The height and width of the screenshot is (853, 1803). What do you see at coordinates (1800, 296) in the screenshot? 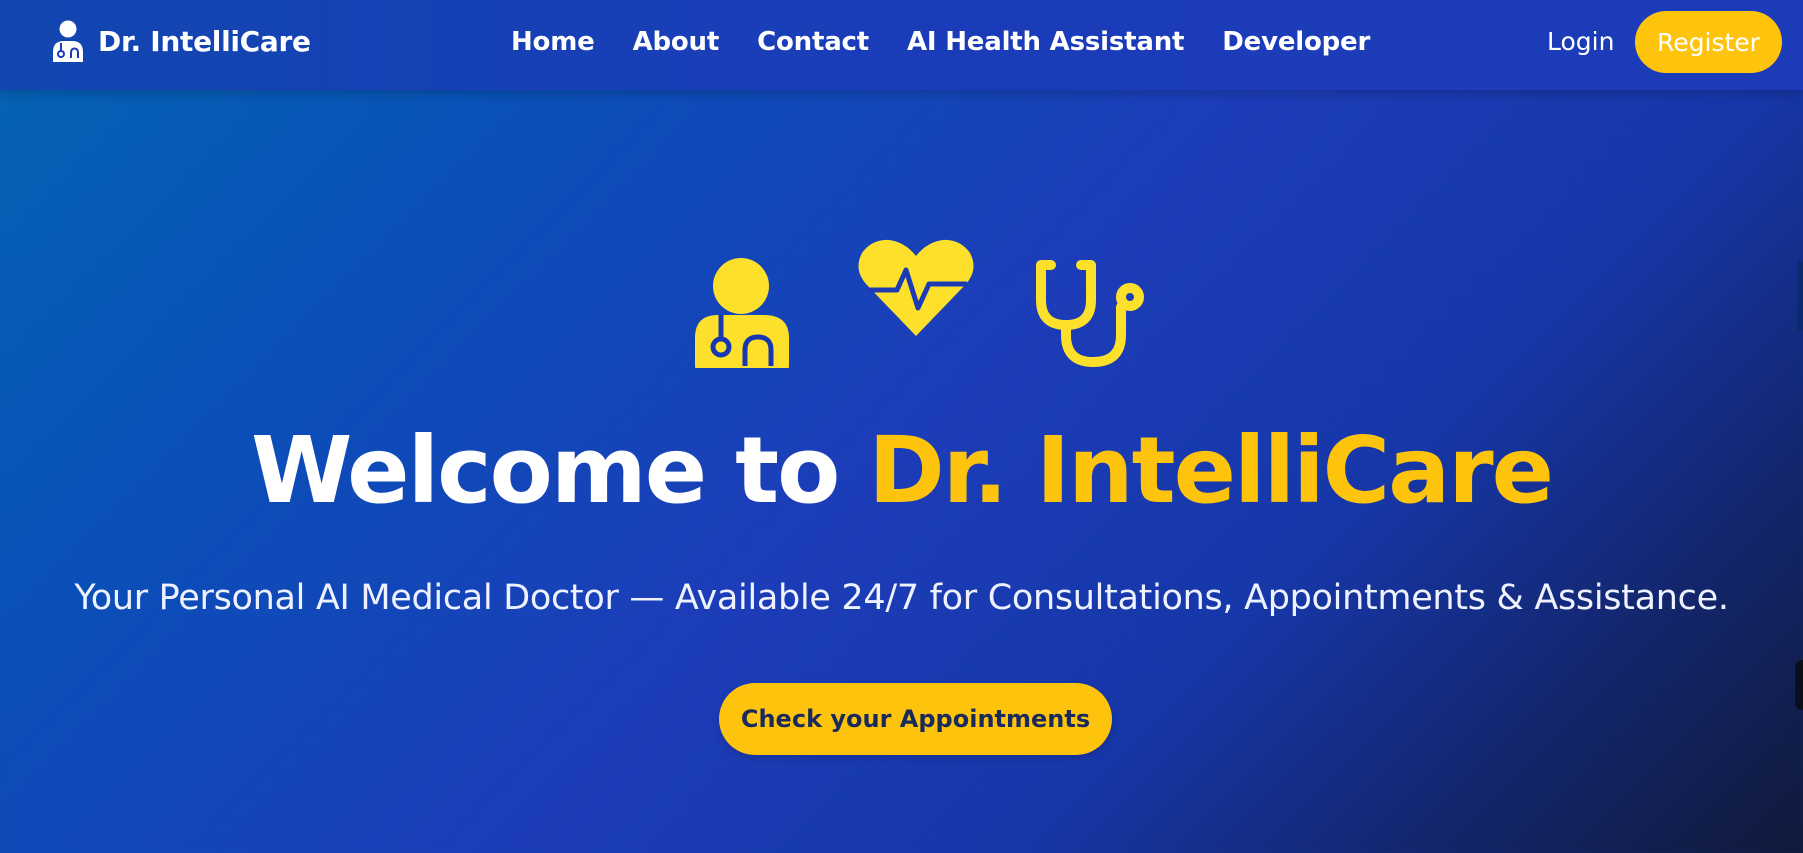
I see `scroll-handle` at bounding box center [1800, 296].